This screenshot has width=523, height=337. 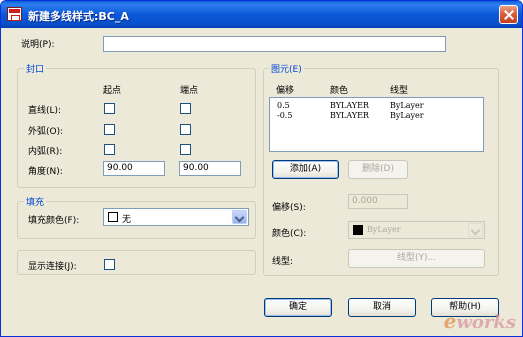 What do you see at coordinates (78, 16) in the screenshot?
I see `window-title: 新建多线样式:BC_A` at bounding box center [78, 16].